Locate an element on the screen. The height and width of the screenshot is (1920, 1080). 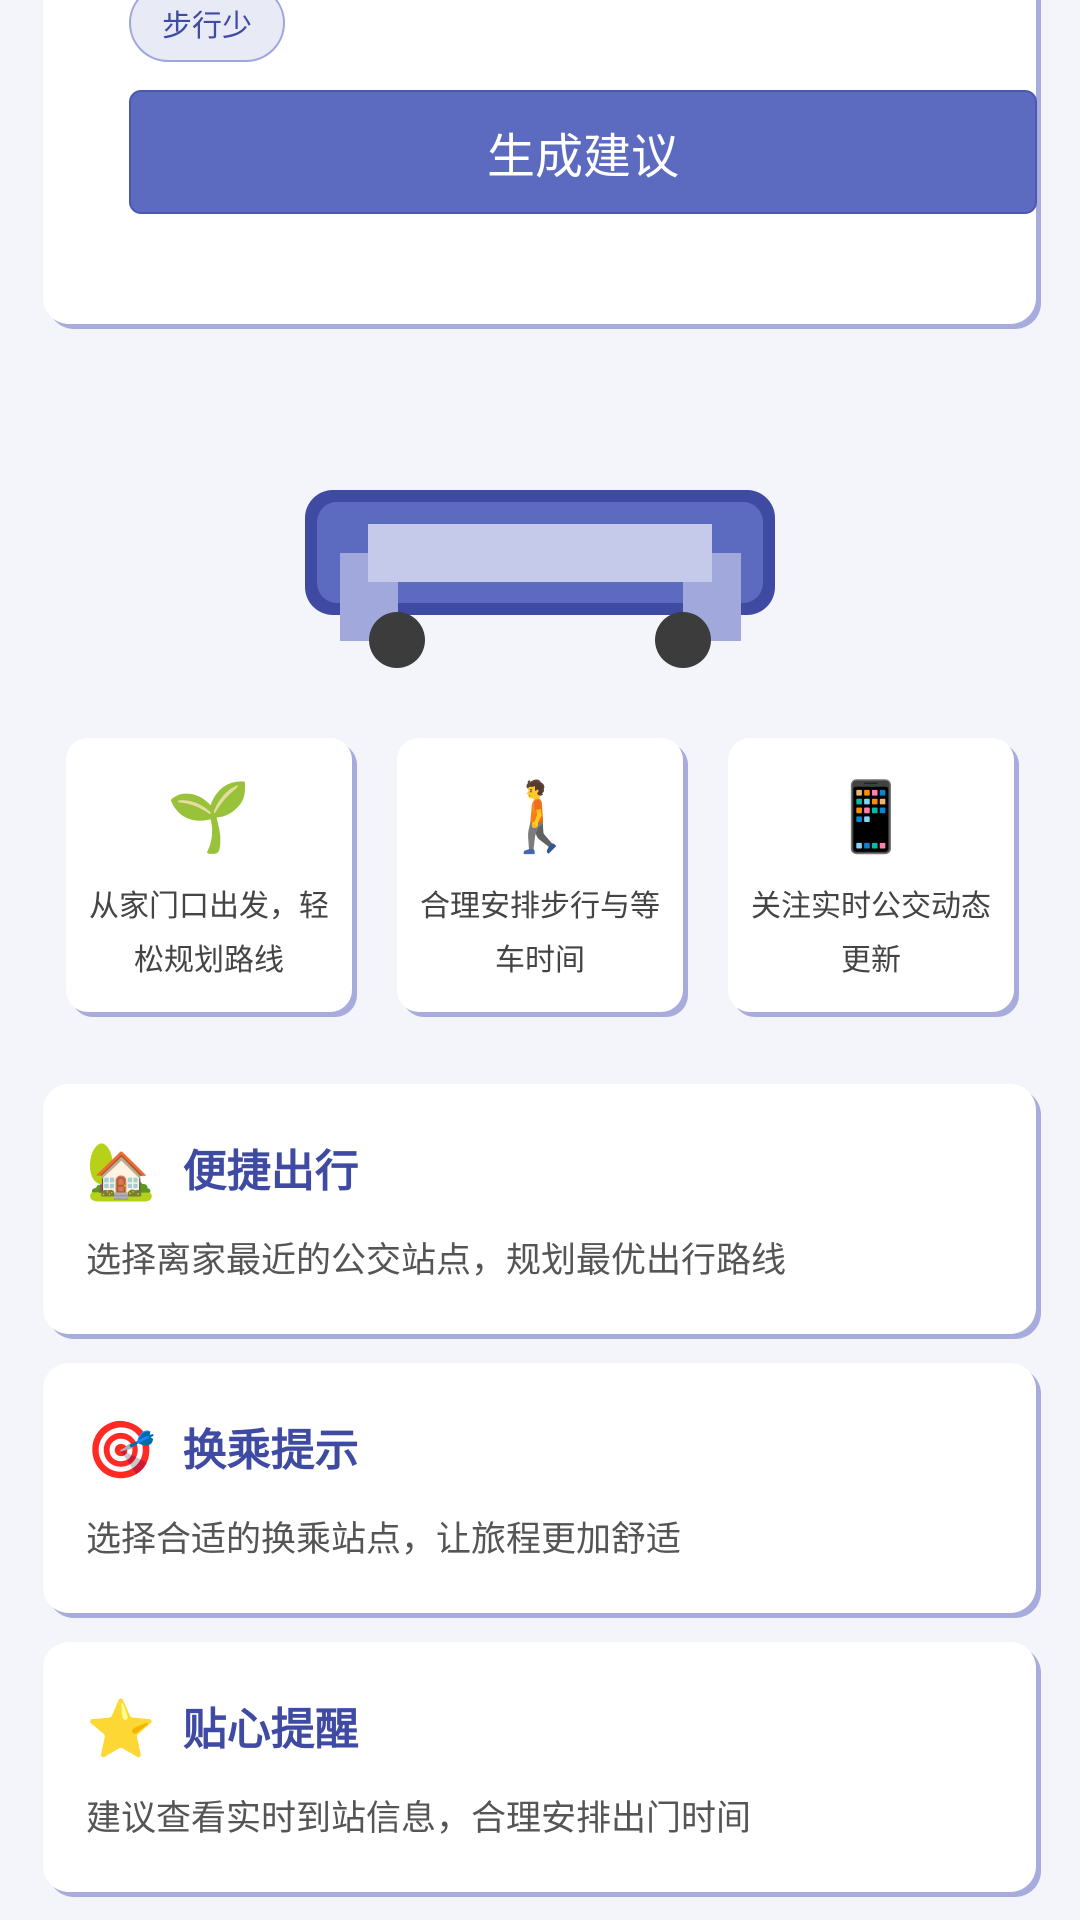
bus-illustration is located at coordinates (540, 579).